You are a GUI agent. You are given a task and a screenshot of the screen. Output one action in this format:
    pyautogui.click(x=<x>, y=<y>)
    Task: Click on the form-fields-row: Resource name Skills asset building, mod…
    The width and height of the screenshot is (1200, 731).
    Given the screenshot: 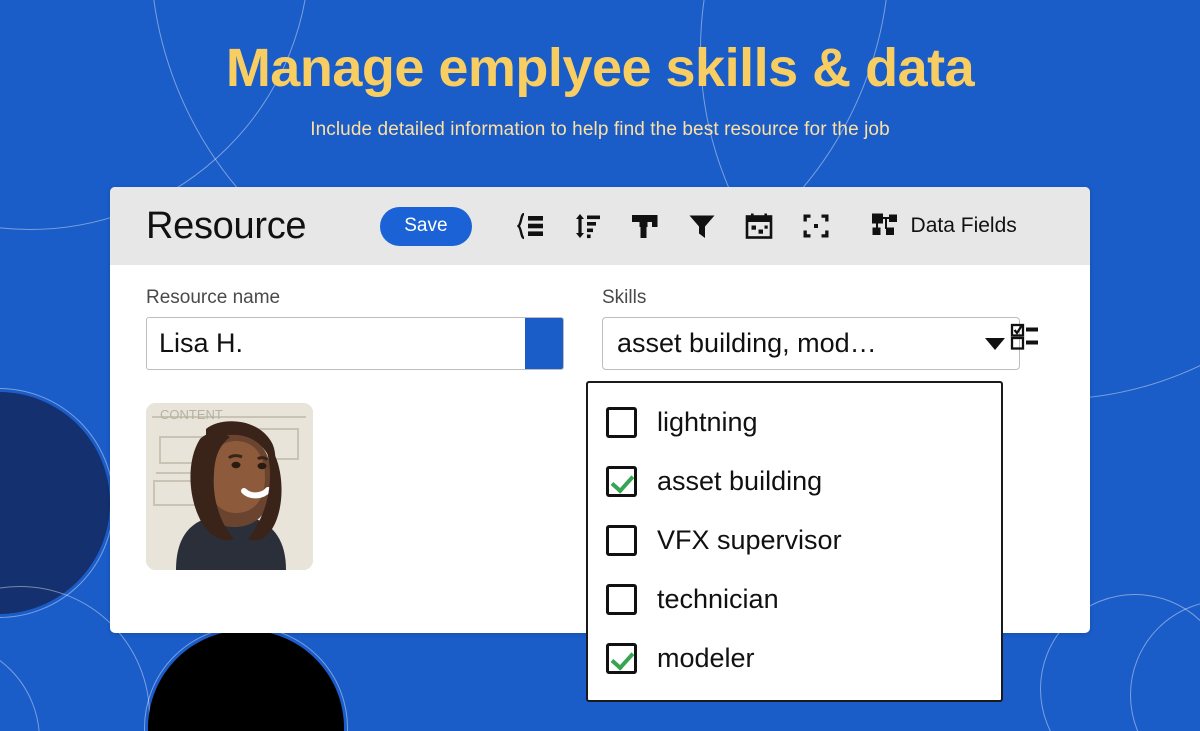 What is the action you would take?
    pyautogui.click(x=600, y=328)
    